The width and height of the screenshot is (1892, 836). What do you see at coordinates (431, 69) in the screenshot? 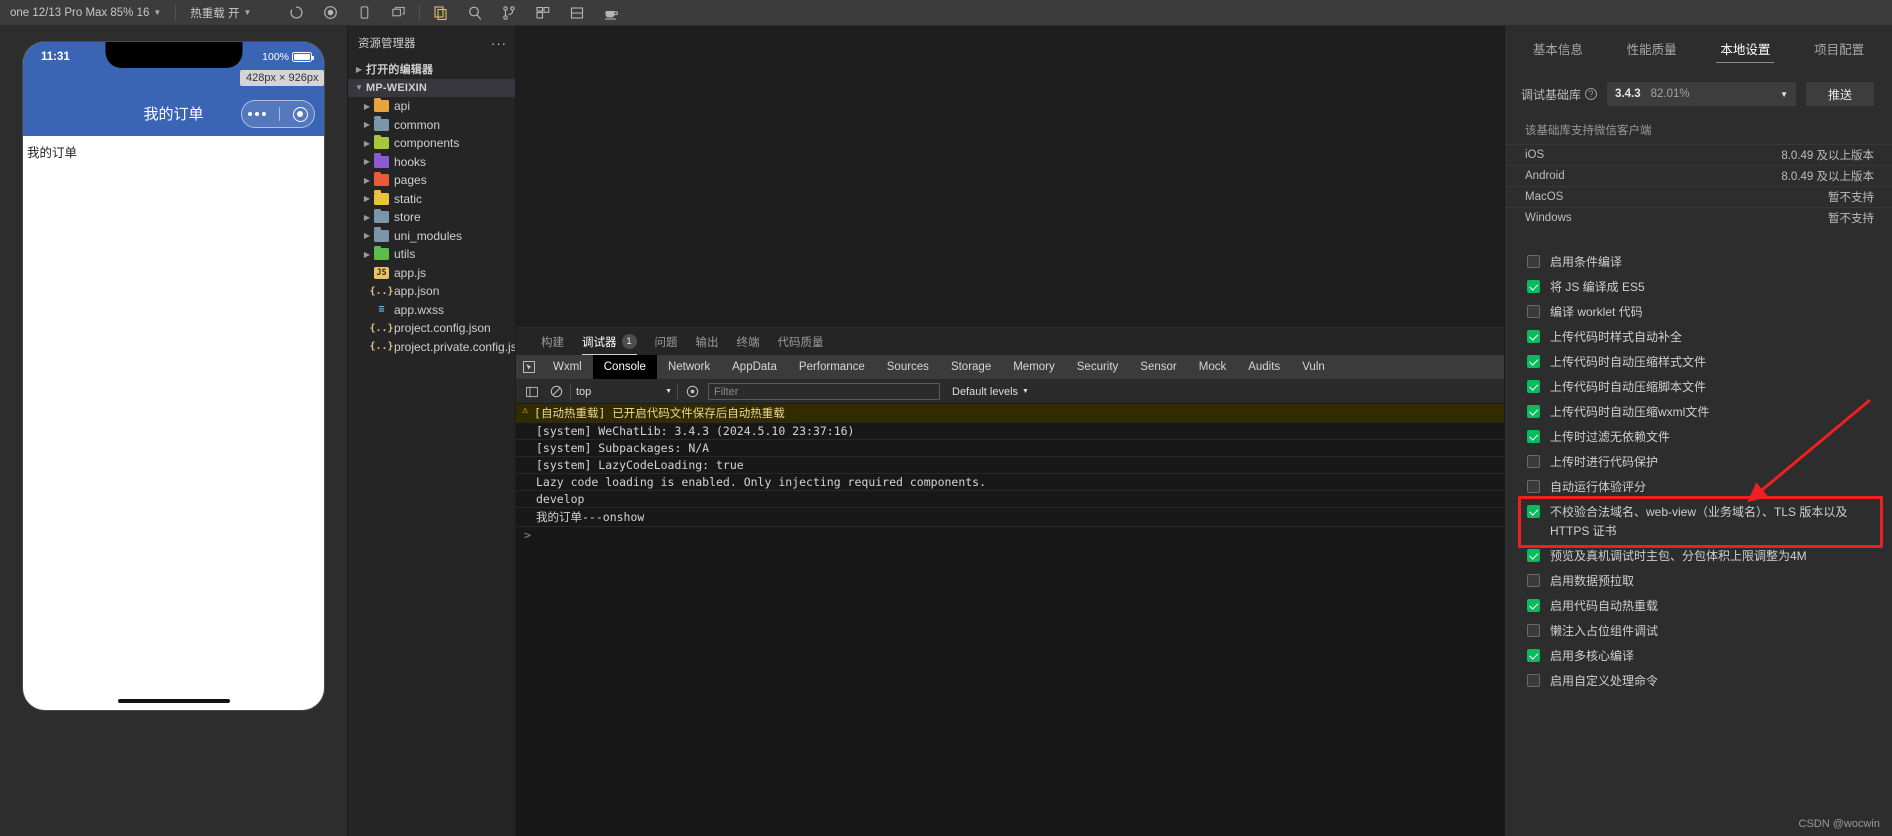
I see `explorer-open-editors: ▶ 打开的编辑器` at bounding box center [431, 69].